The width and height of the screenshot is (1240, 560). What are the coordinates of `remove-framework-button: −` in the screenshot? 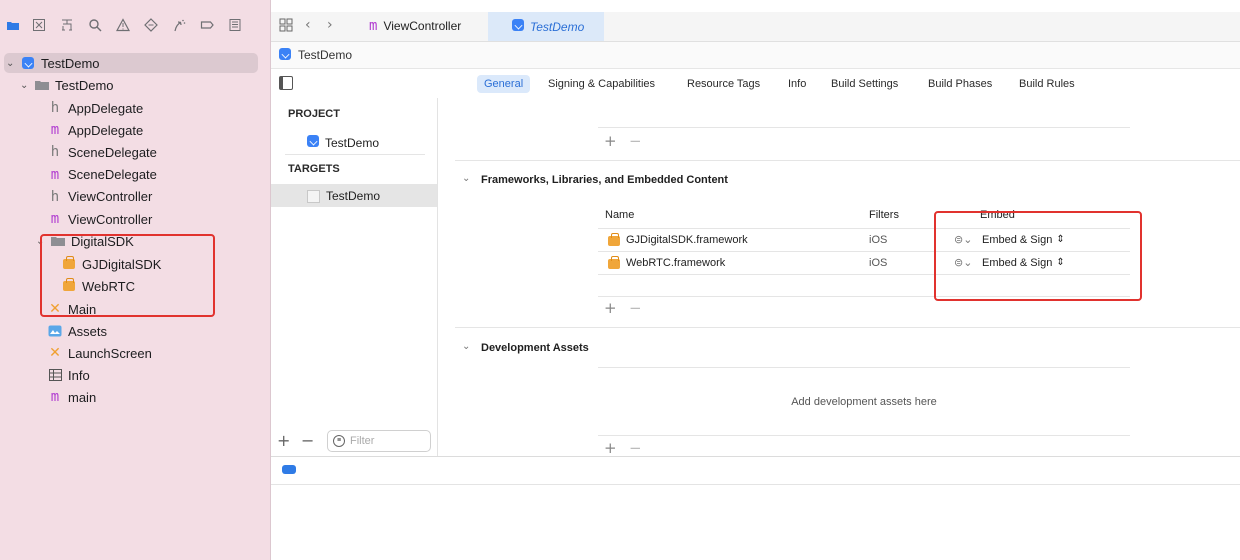 It's located at (635, 308).